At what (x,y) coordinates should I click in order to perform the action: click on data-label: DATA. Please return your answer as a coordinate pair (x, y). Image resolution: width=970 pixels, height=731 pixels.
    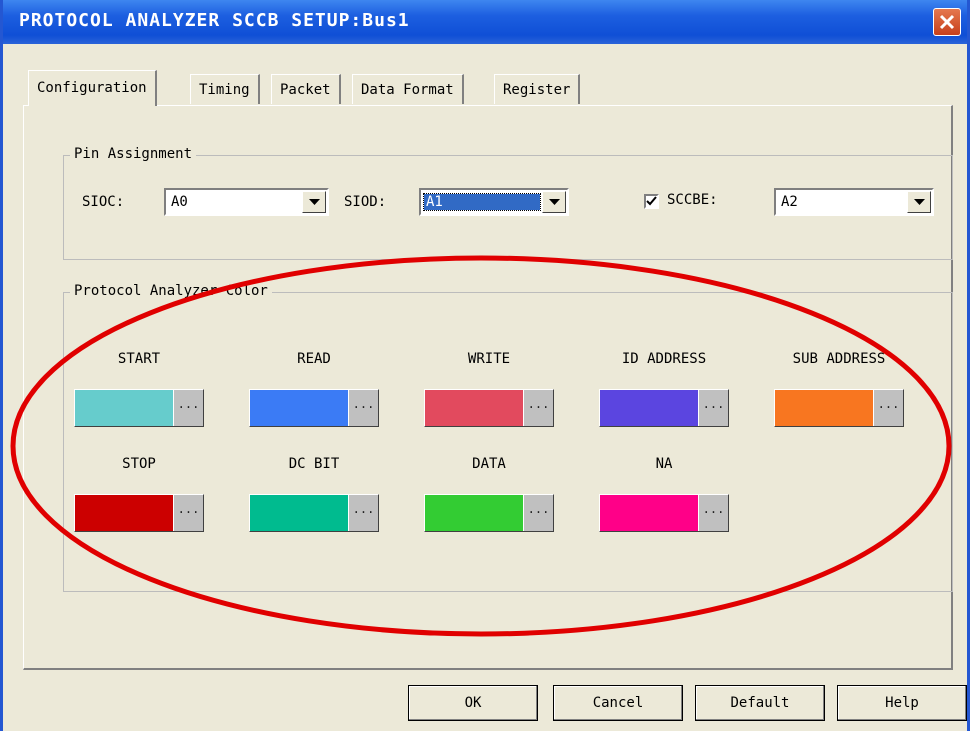
    Looking at the image, I should click on (489, 464).